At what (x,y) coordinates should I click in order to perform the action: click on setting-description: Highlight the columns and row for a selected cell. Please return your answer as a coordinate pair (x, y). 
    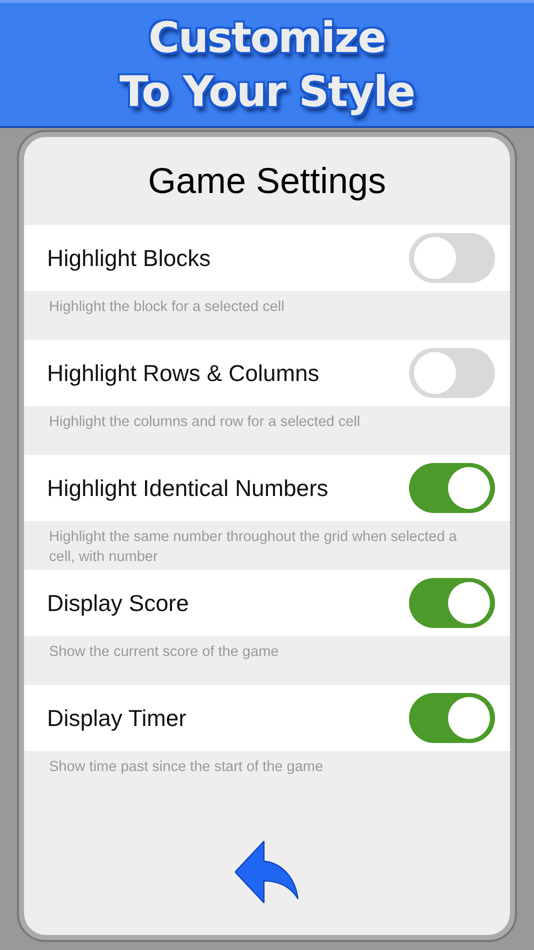
    Looking at the image, I should click on (205, 422).